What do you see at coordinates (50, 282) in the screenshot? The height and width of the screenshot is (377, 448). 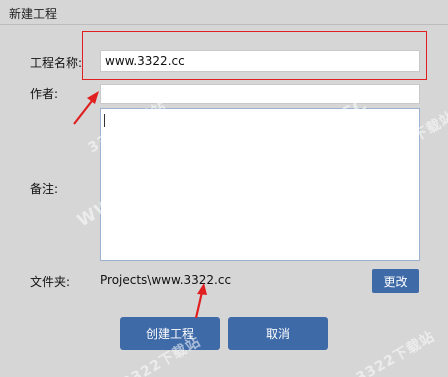 I see `folder-label: 文件夹:` at bounding box center [50, 282].